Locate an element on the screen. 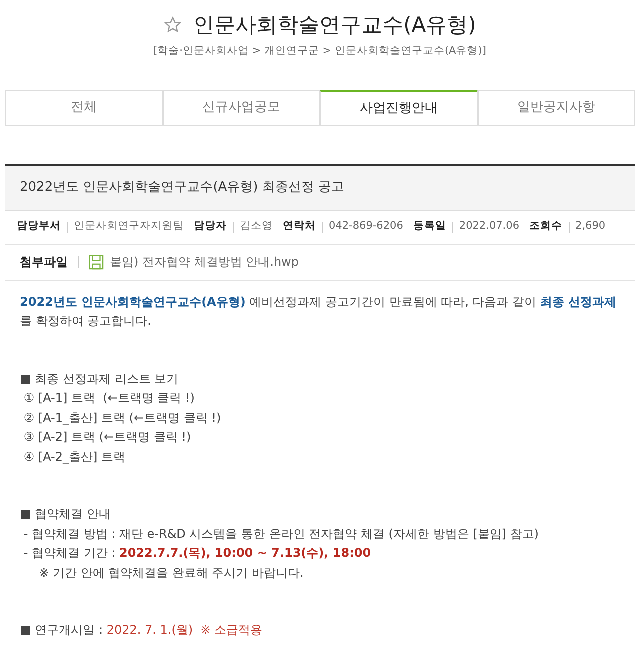 This screenshot has height=645, width=640. meta-value: 인문사회연구자지원팀 is located at coordinates (129, 226).